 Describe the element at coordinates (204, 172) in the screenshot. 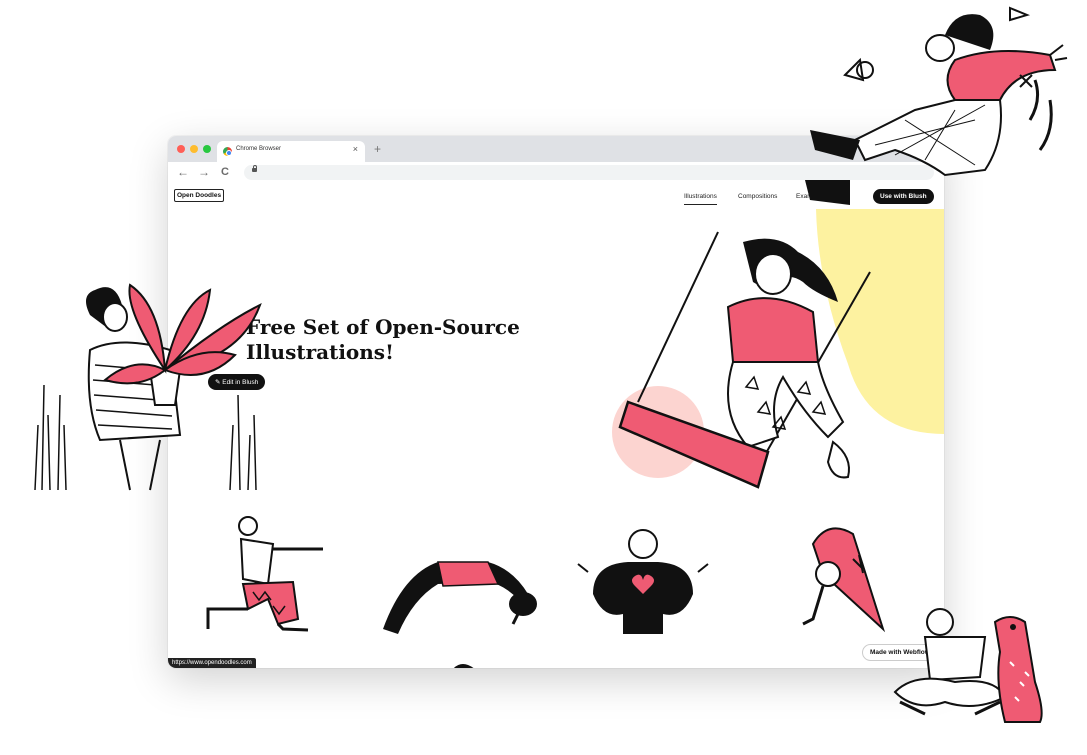

I see `forward-button: →` at that location.